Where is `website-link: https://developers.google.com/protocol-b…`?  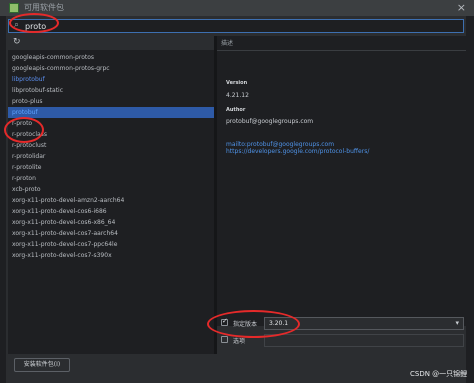 website-link: https://developers.google.com/protocol-b… is located at coordinates (297, 151).